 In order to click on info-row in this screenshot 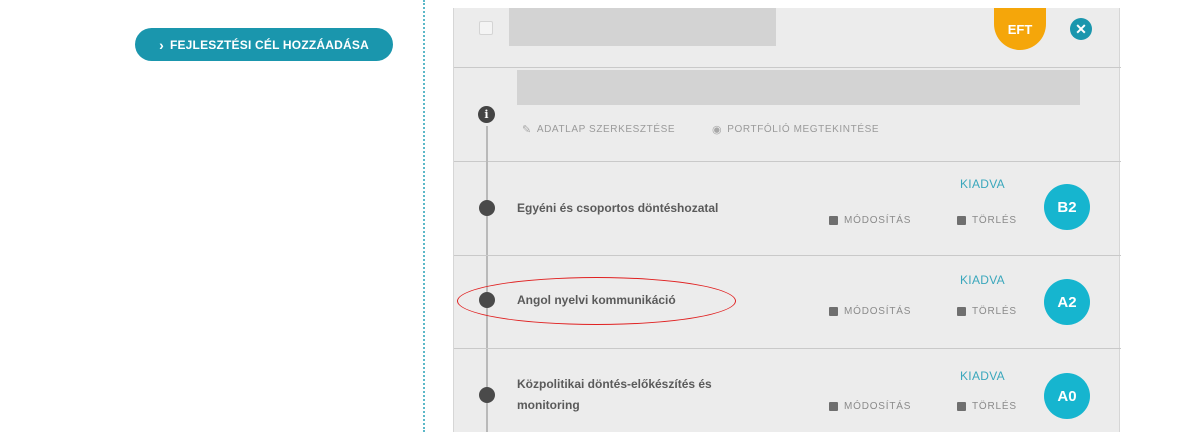, I will do `click(787, 115)`.